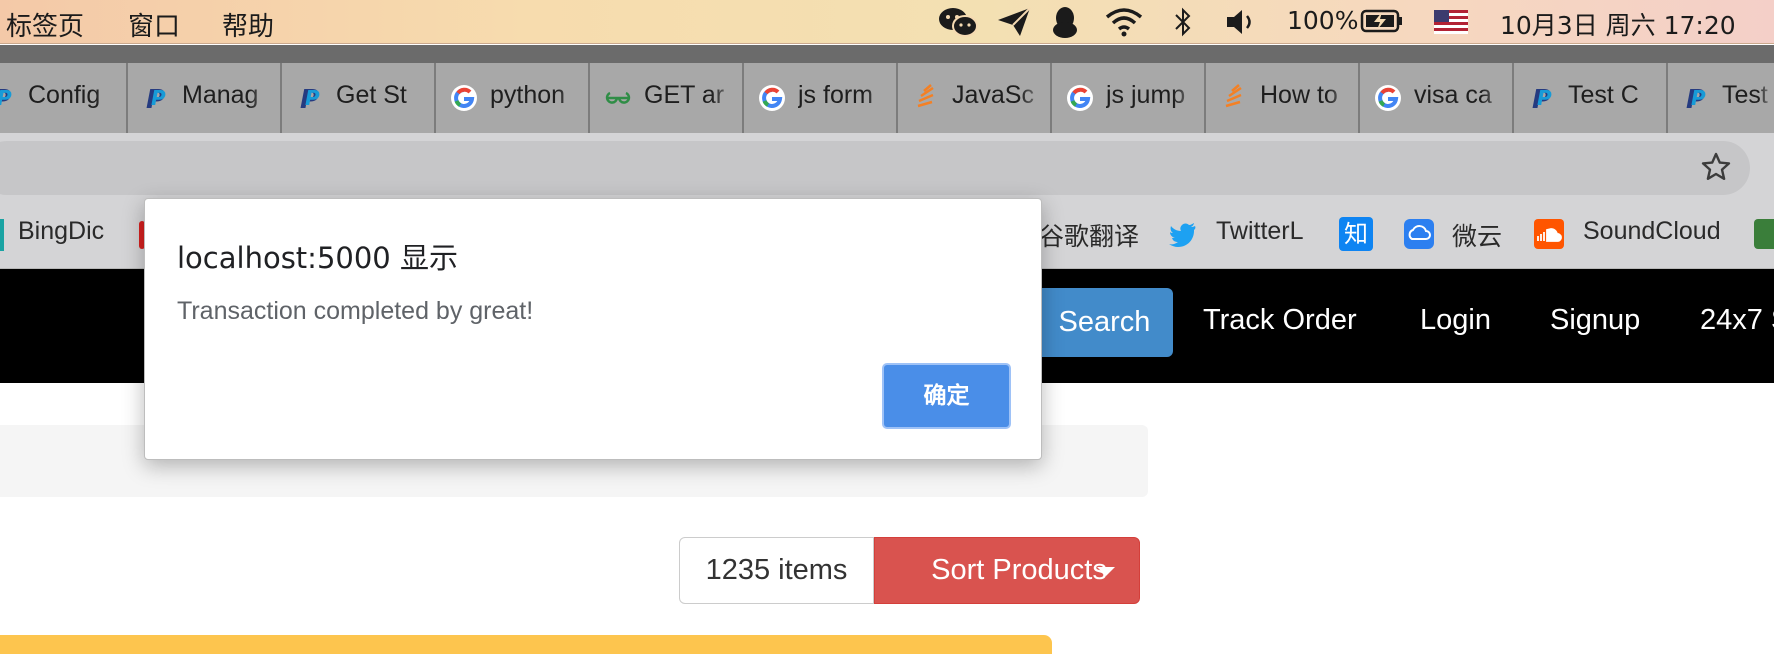 This screenshot has height=654, width=1774. Describe the element at coordinates (317, 258) in the screenshot. I see `dialog-title: localhost:5000 显示` at that location.